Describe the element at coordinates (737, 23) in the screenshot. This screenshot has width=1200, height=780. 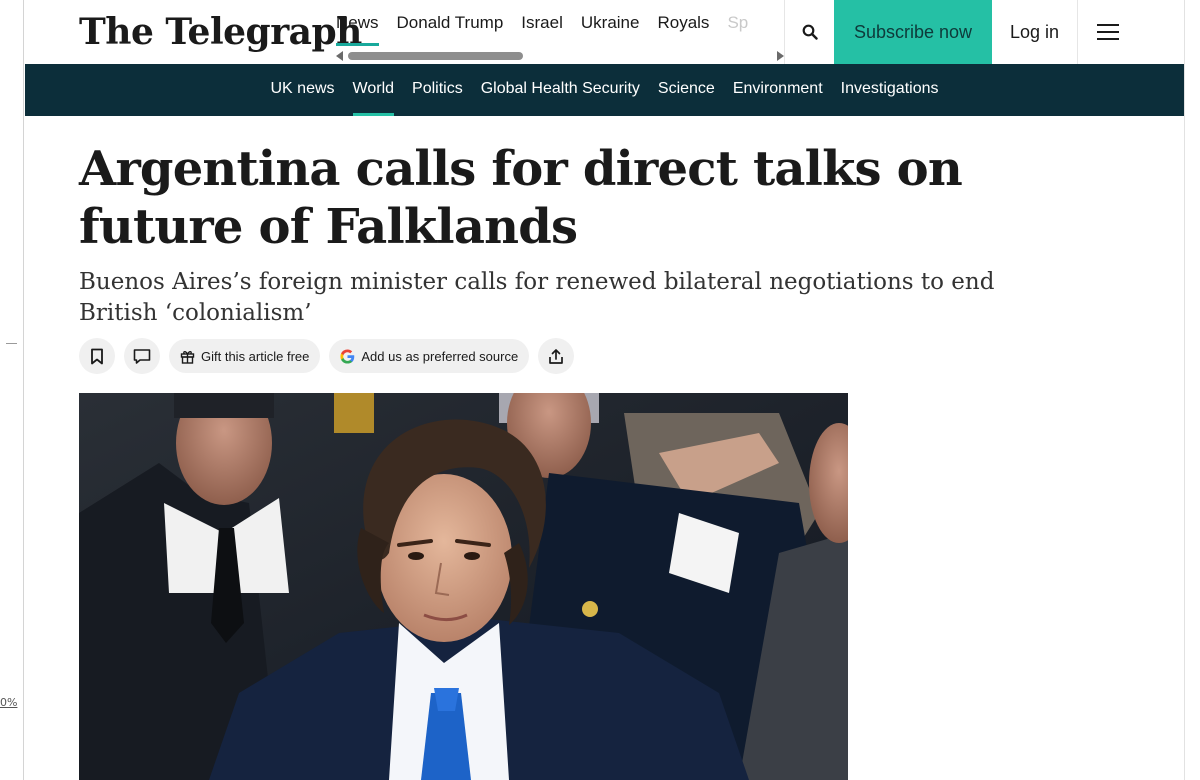
I see `topnav-item-sport: Sp` at that location.